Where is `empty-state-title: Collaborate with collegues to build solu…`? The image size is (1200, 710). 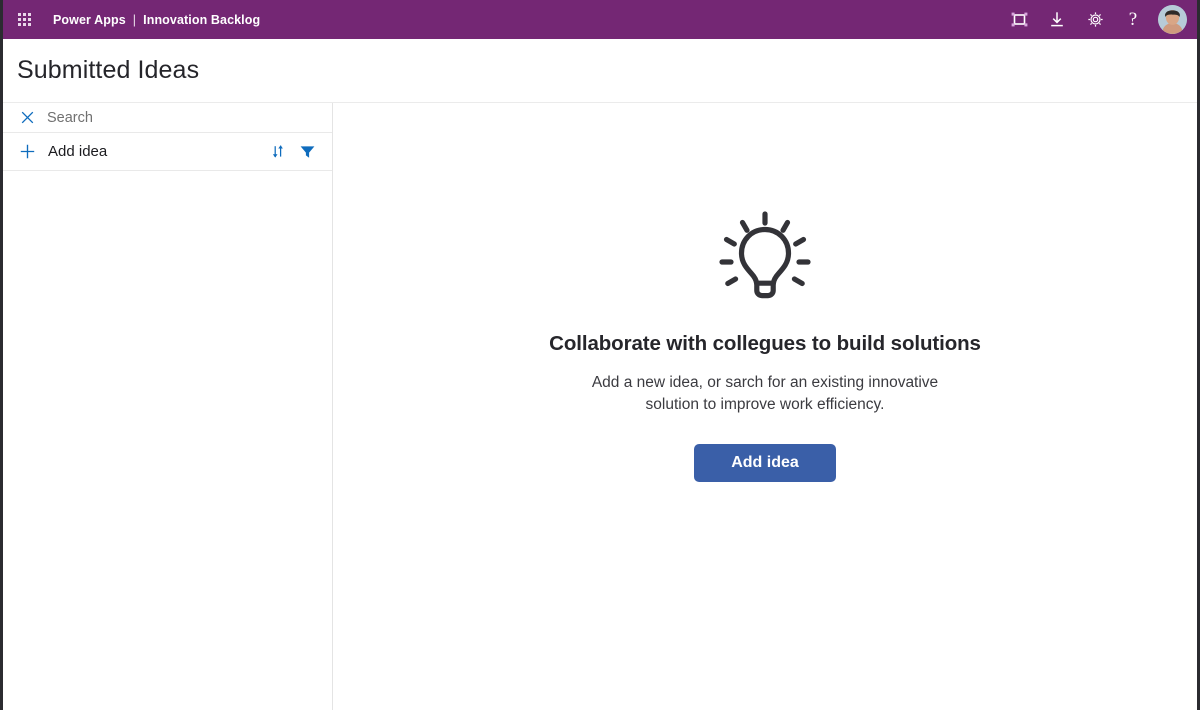
empty-state-title: Collaborate with collegues to build solu… is located at coordinates (765, 343).